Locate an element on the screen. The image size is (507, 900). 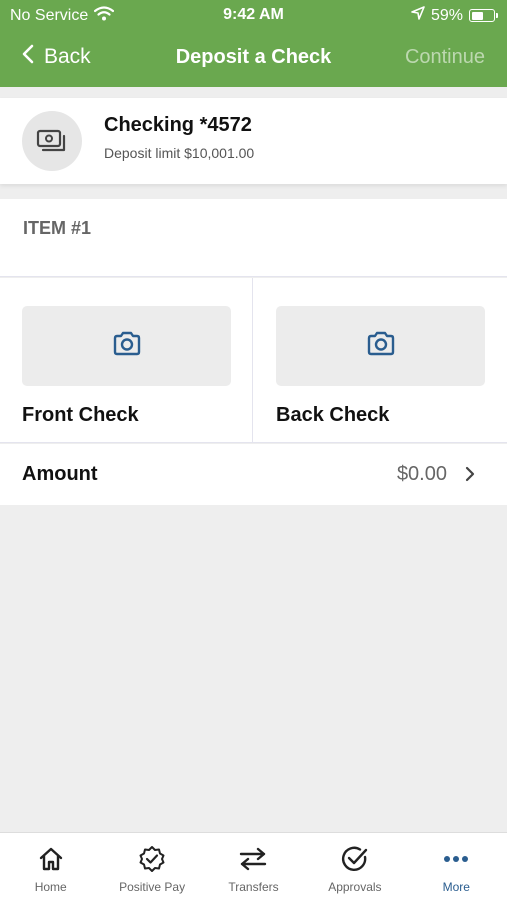
back-check-section: Back Check is located at coordinates (380, 360).